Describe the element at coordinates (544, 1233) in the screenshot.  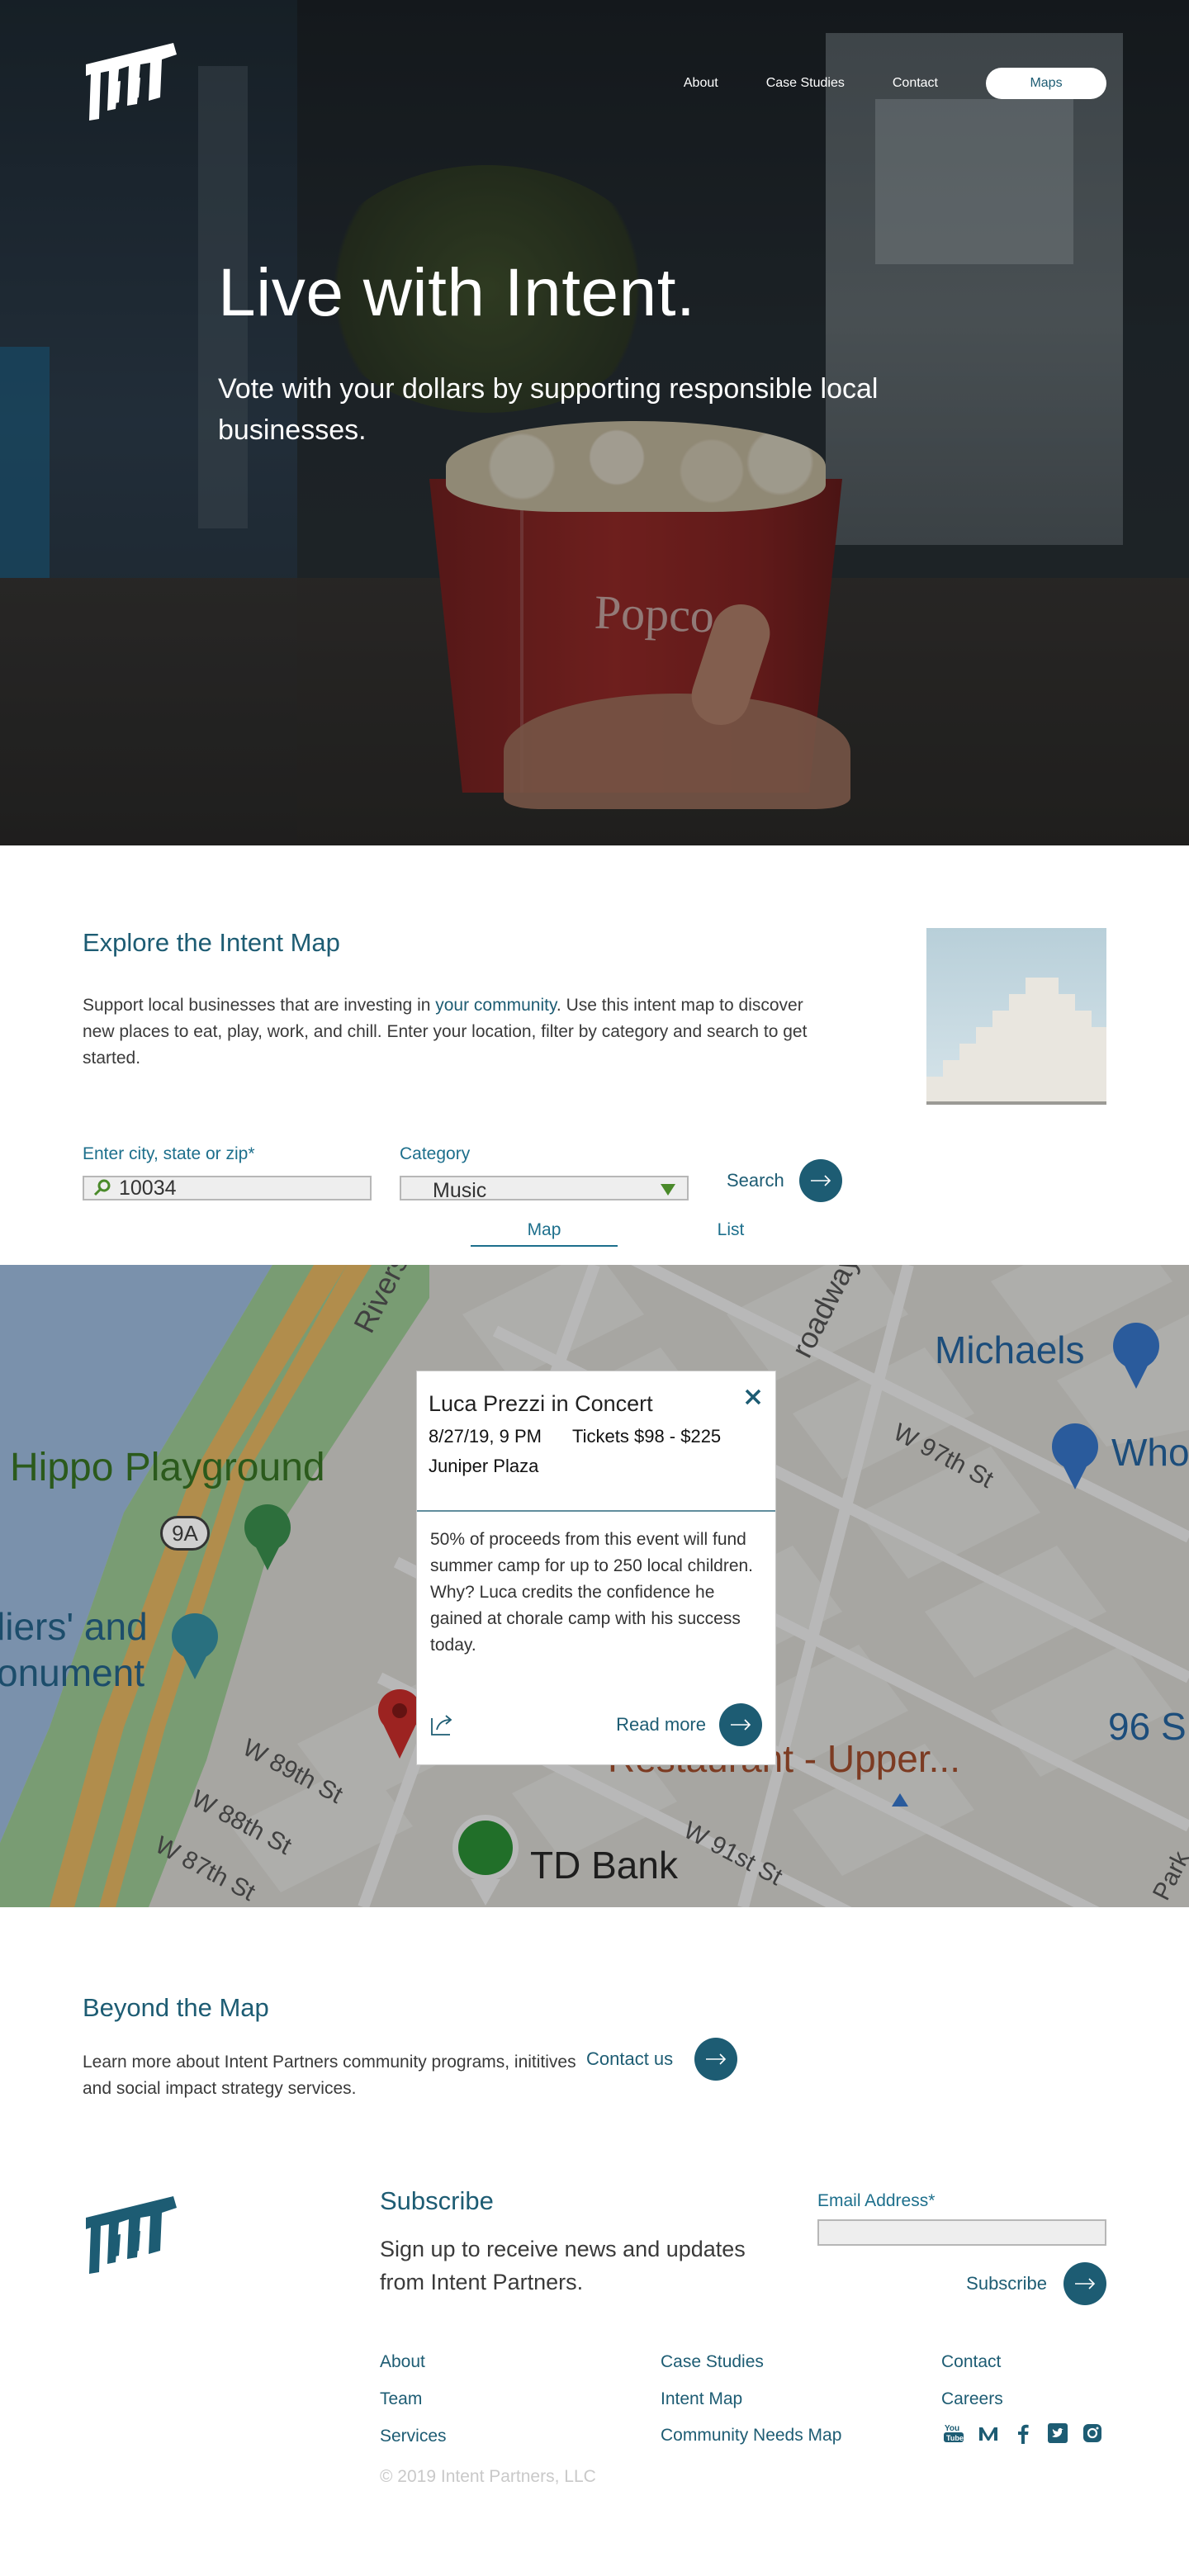
I see `tab-map: Map` at that location.